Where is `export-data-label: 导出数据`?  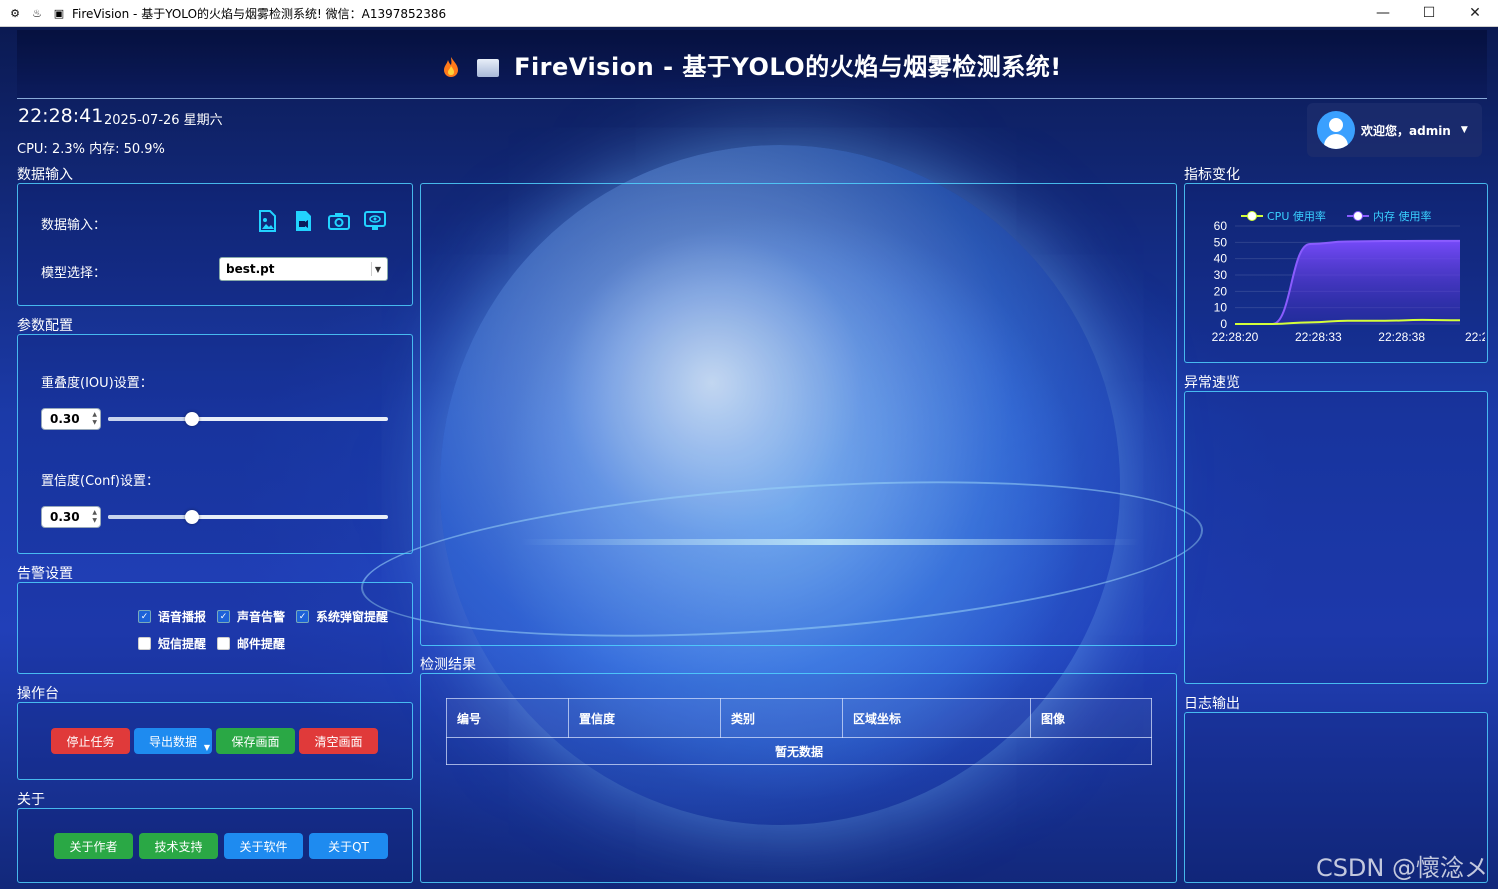 export-data-label: 导出数据 is located at coordinates (172, 741).